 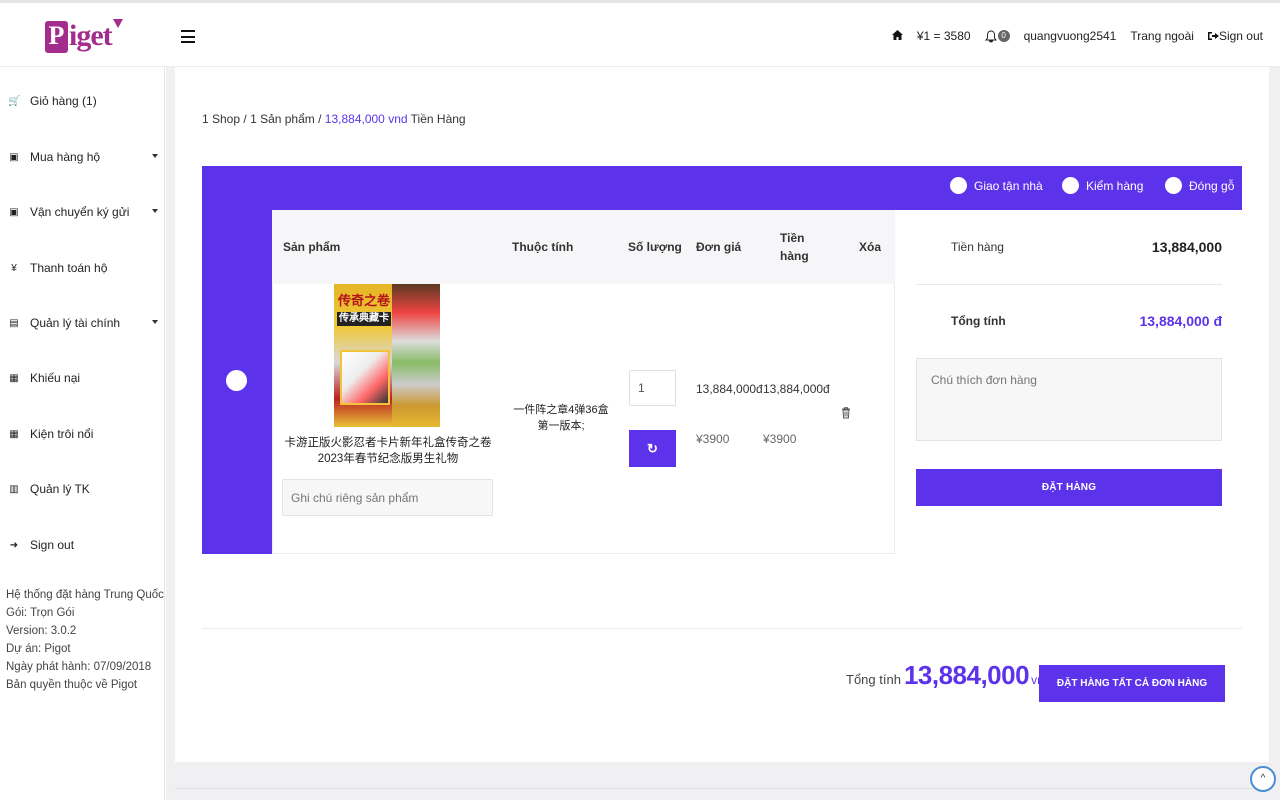 I want to click on sidebar-item: ▦ Khiếu nại, so click(x=84, y=378).